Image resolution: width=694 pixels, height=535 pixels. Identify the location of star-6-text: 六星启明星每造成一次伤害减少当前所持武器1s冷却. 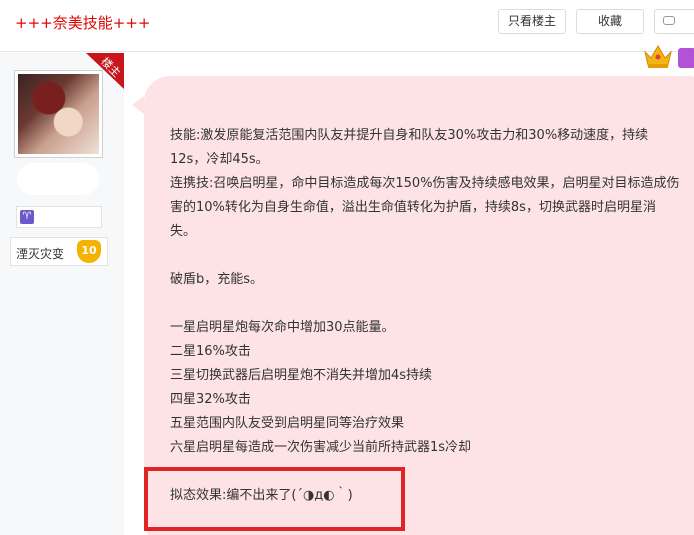
(321, 447).